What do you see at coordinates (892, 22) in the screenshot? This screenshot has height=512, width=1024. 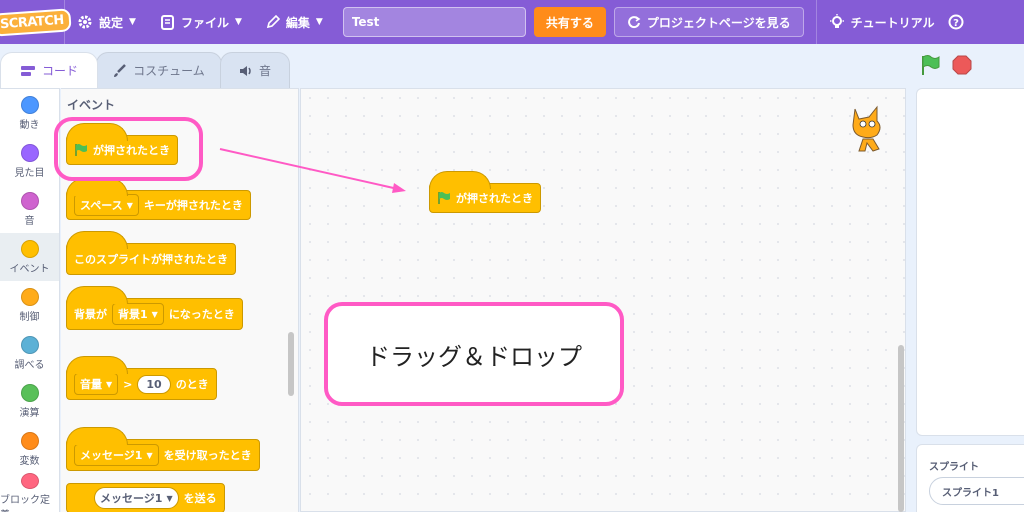 I see `tutorials-label: チュートリアル` at bounding box center [892, 22].